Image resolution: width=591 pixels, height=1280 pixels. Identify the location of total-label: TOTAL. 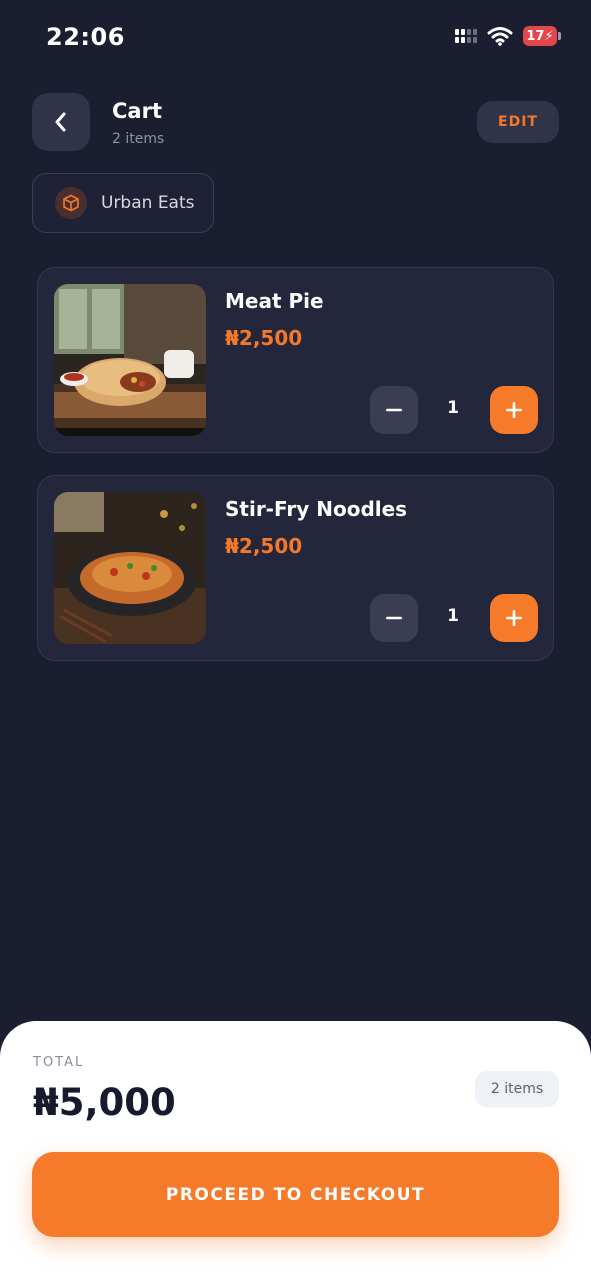
(59, 1062).